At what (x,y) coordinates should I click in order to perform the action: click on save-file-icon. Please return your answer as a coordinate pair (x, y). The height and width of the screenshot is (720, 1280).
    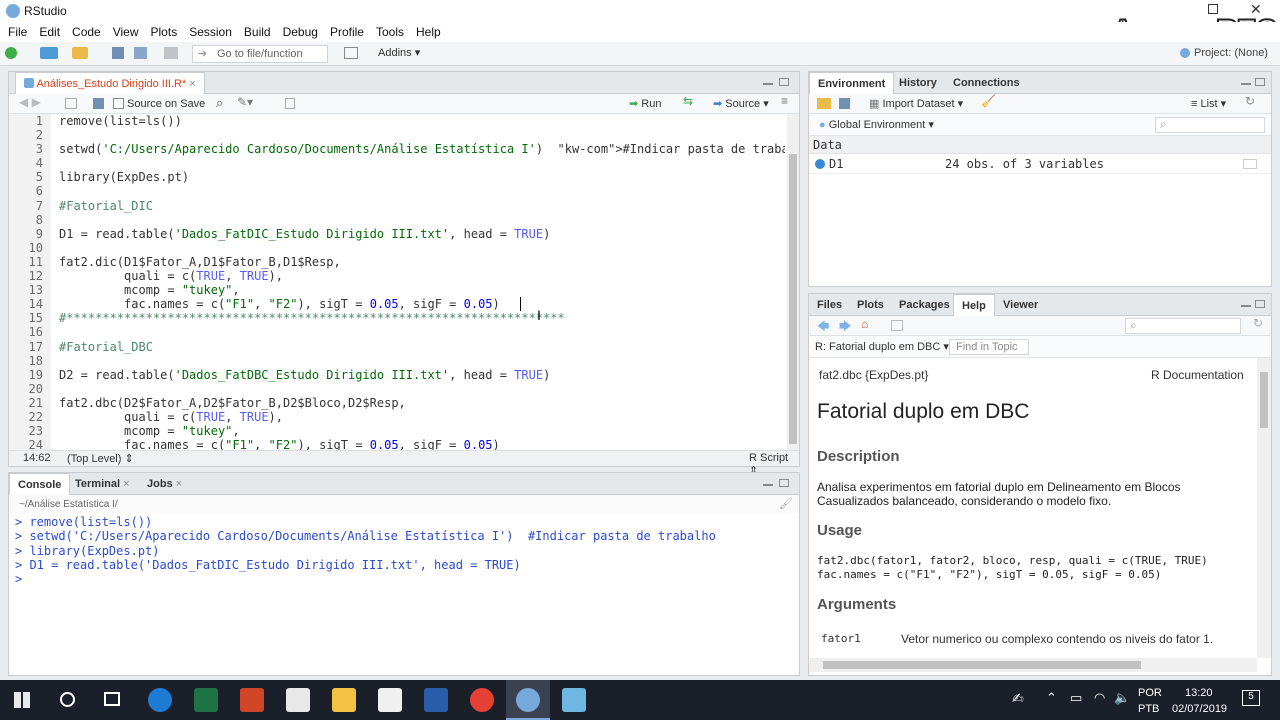
    Looking at the image, I should click on (98, 103).